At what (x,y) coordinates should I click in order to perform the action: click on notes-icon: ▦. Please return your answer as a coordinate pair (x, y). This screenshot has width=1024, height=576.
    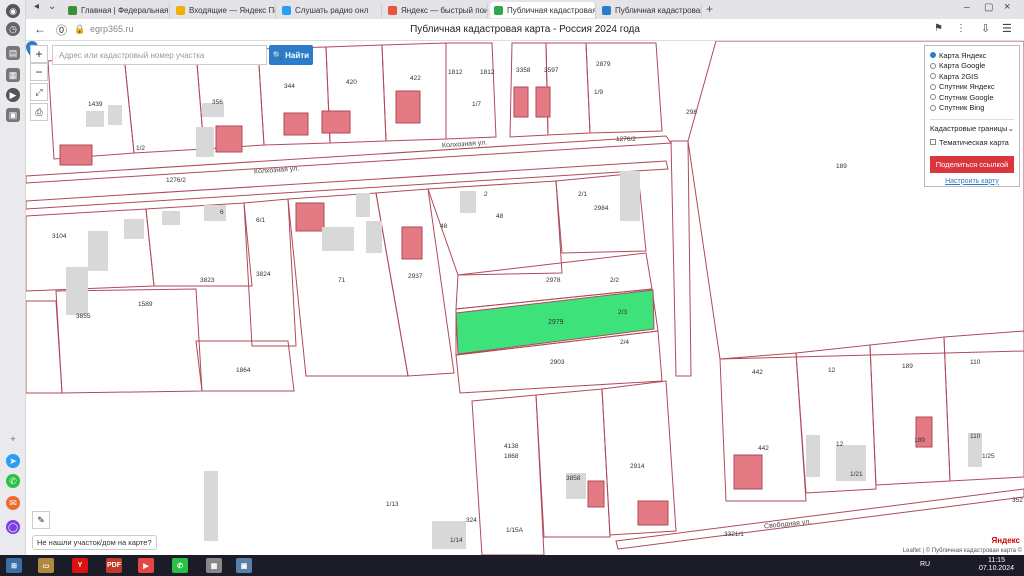
    Looking at the image, I should click on (13, 75).